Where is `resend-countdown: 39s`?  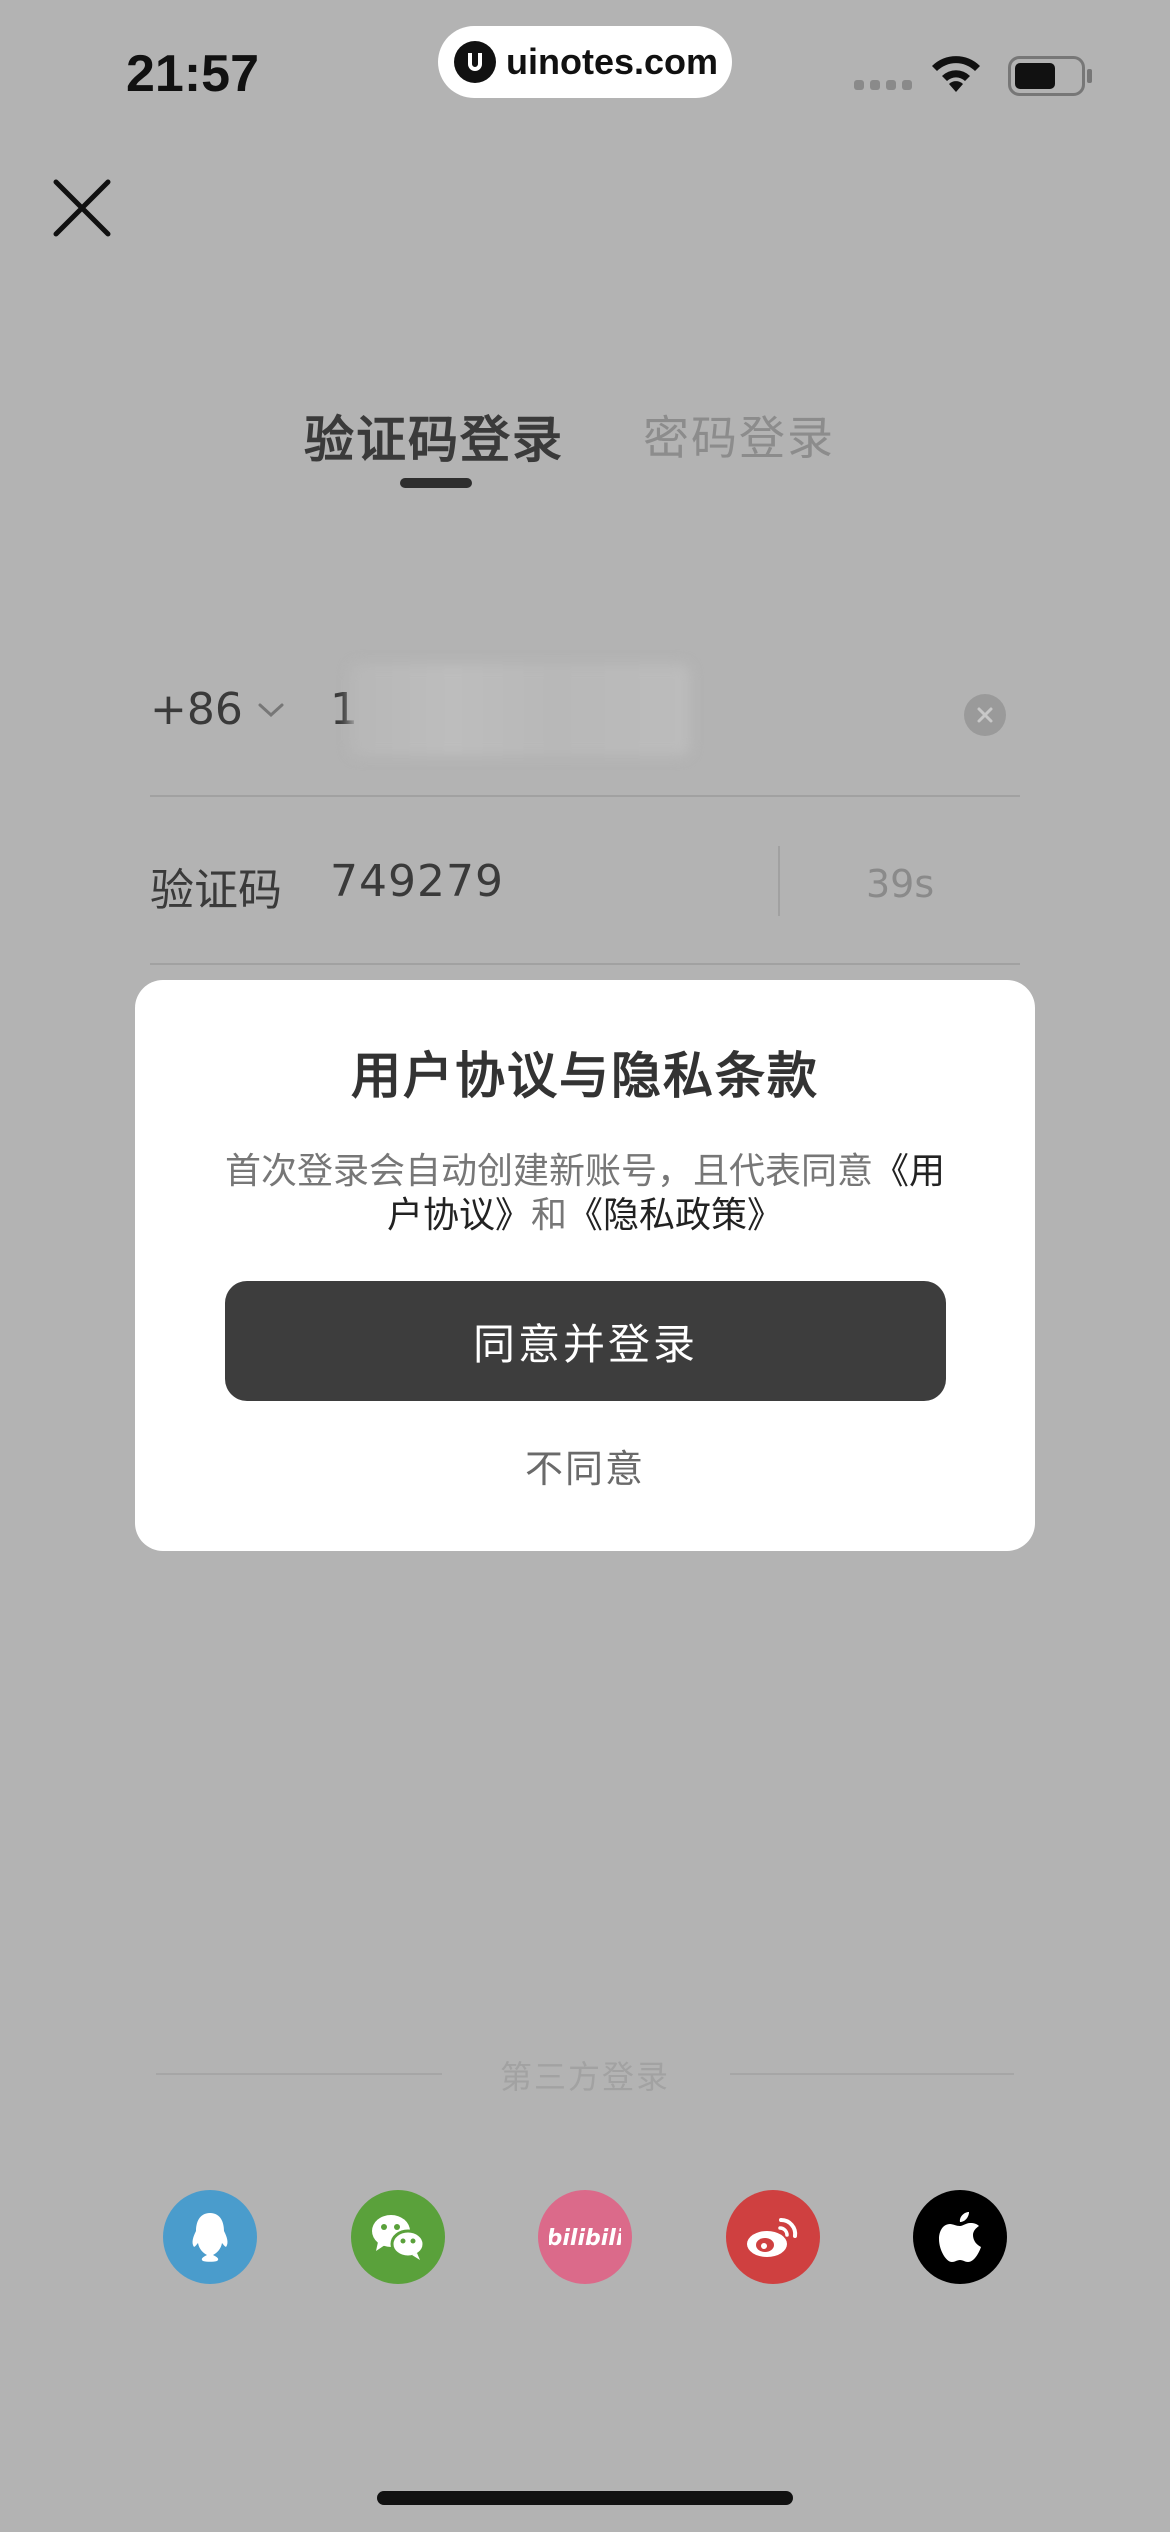
resend-countdown: 39s is located at coordinates (900, 884).